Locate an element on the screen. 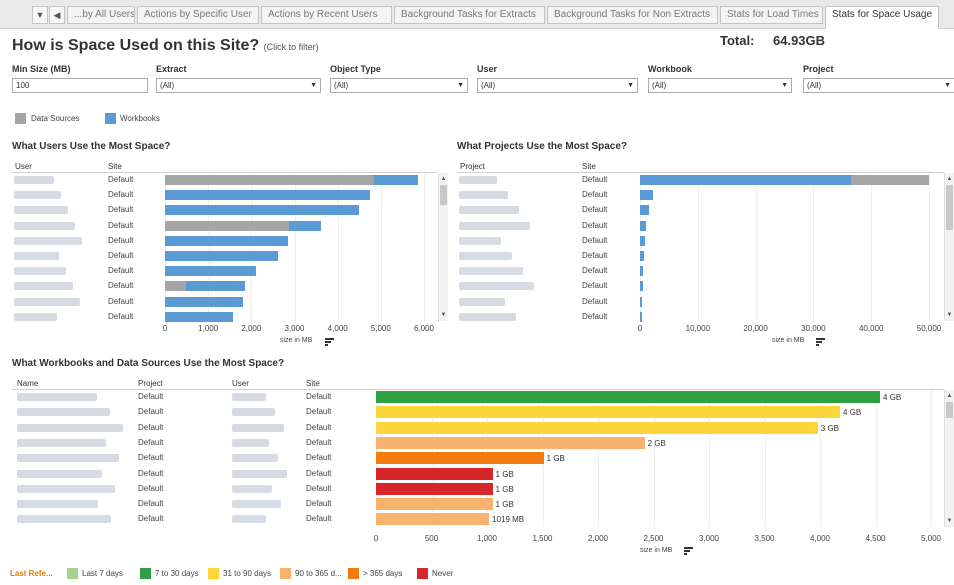 The image size is (954, 585). tab-actions-by-specific-user: Actions by Specific User is located at coordinates (198, 15).